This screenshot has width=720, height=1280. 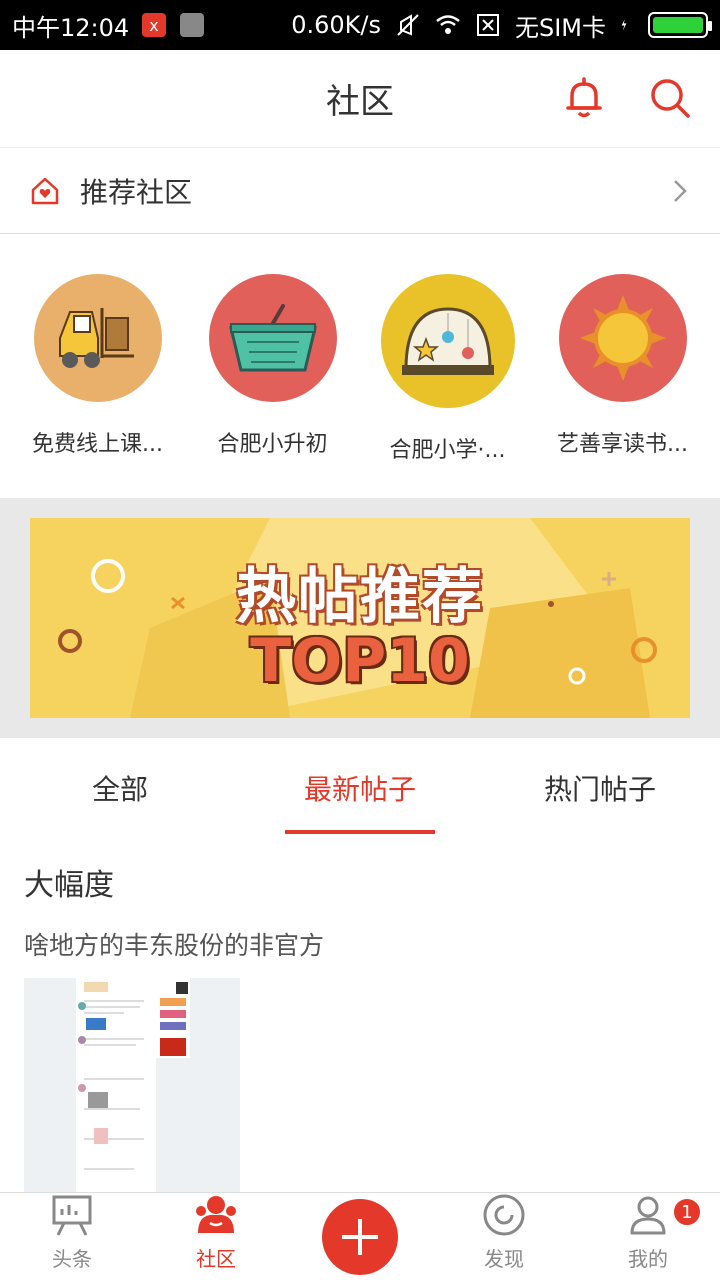 What do you see at coordinates (216, 1259) in the screenshot?
I see `nav-label: 社区` at bounding box center [216, 1259].